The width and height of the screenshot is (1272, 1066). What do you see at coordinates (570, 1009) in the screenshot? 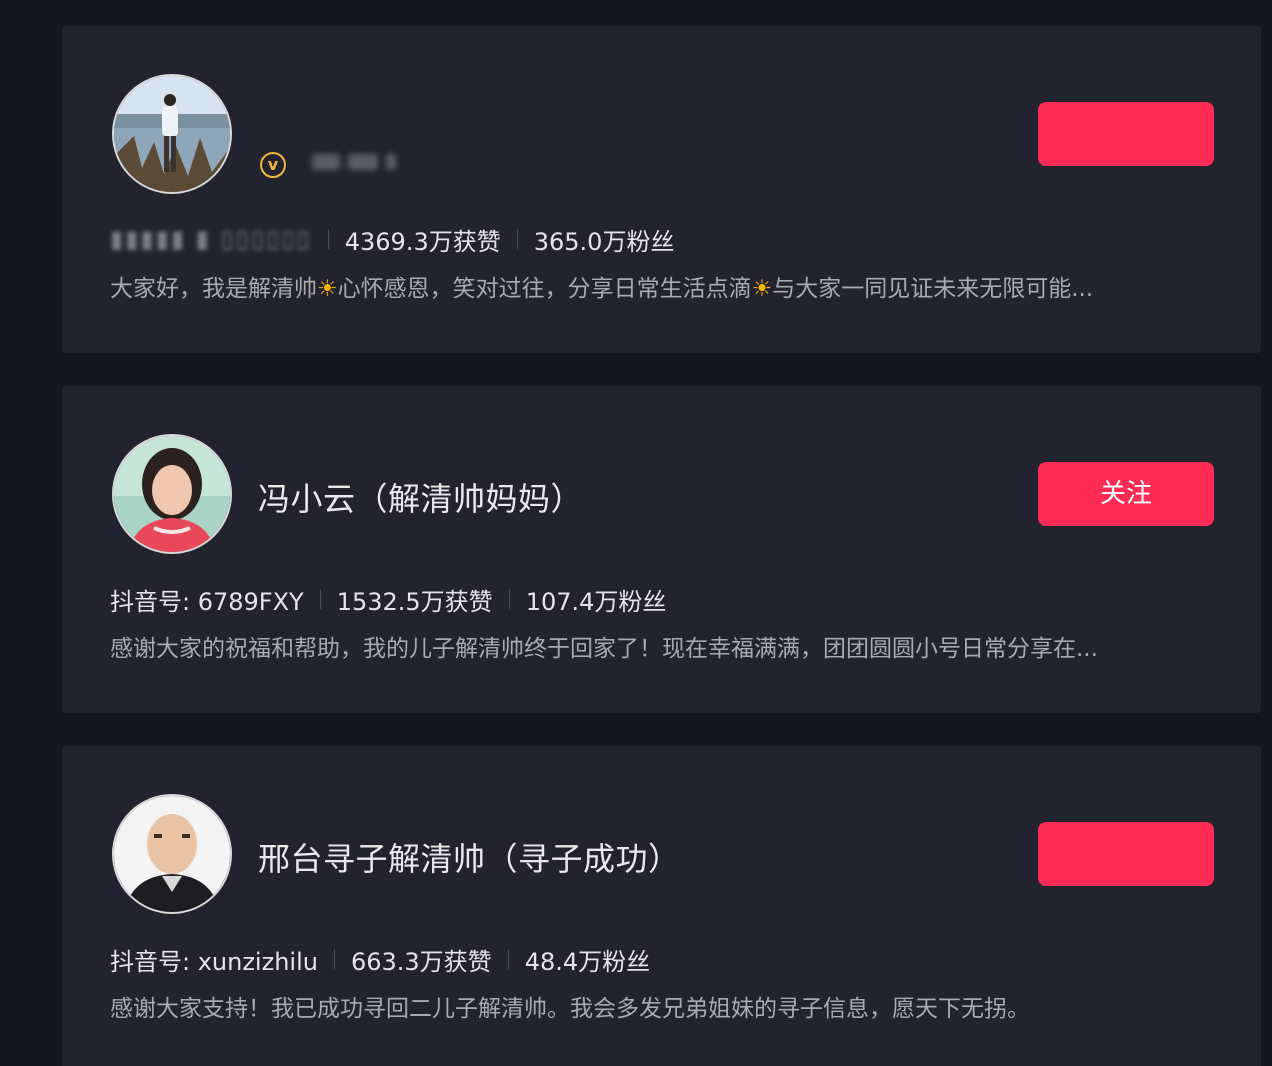
I see `bio-text: 感谢大家支持！我已成功寻回二儿子解清帅。我会多发兄弟姐妹的寻子信息，愿天下无拐。` at bounding box center [570, 1009].